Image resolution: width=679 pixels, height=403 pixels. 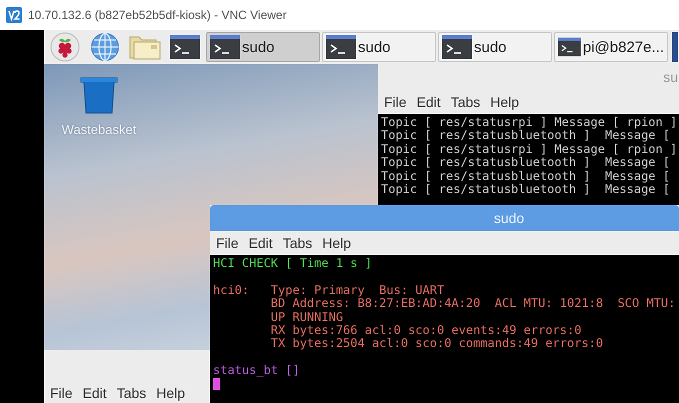 What do you see at coordinates (329, 291) in the screenshot?
I see `terminal-line: hci0: Type: Primary Bus: UART` at bounding box center [329, 291].